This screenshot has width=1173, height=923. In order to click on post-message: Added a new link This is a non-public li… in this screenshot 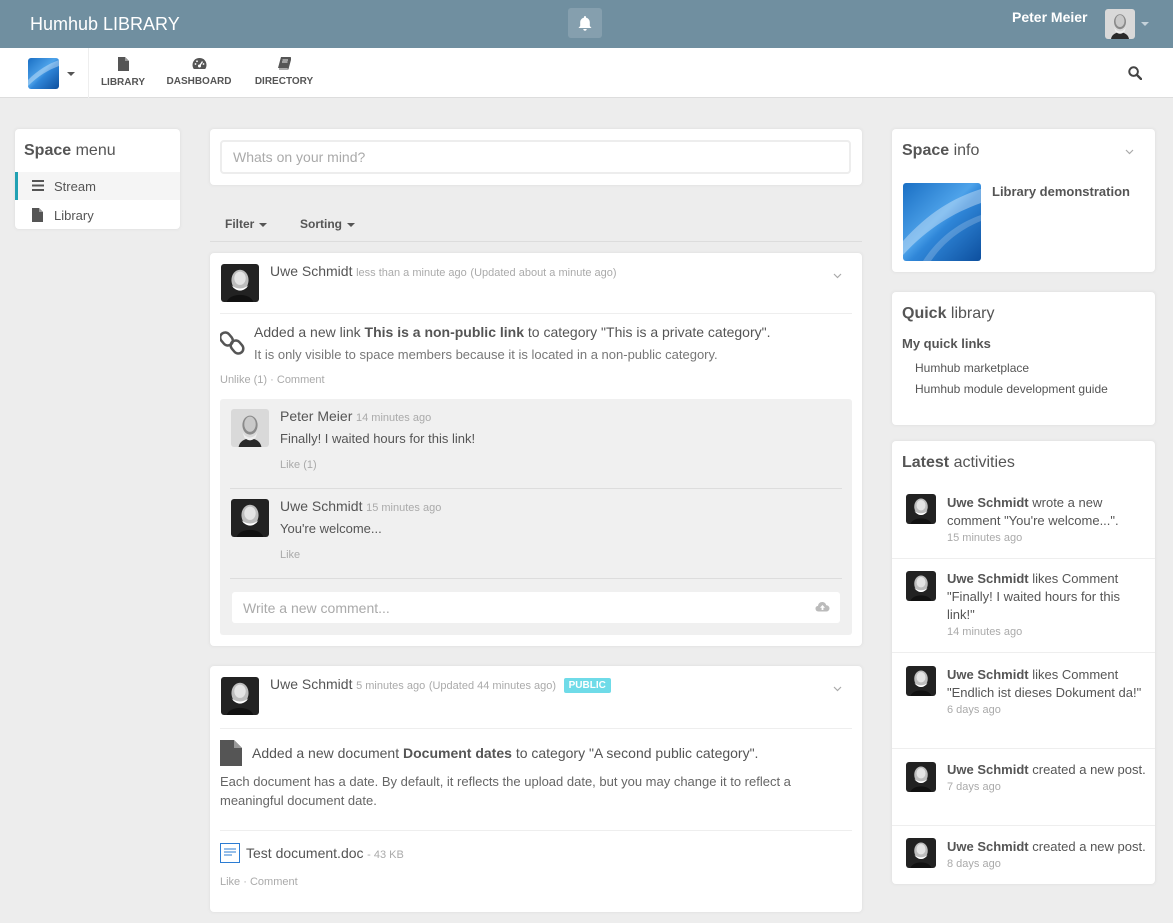, I will do `click(512, 332)`.